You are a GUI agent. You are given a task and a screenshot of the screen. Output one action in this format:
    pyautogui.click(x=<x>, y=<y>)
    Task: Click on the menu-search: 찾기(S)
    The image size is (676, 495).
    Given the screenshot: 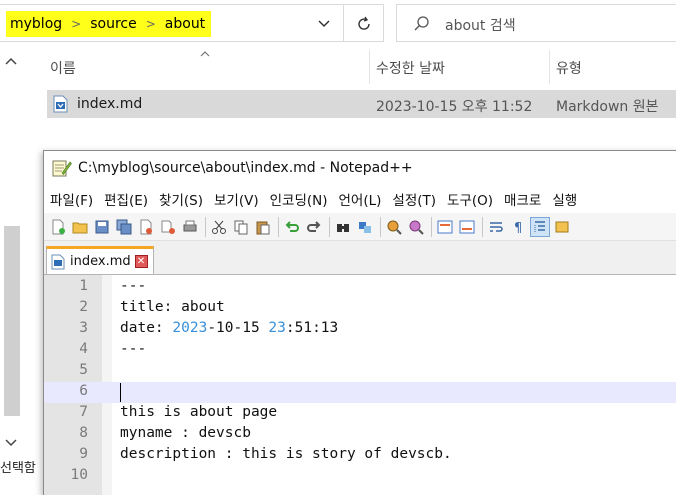 What is the action you would take?
    pyautogui.click(x=181, y=199)
    